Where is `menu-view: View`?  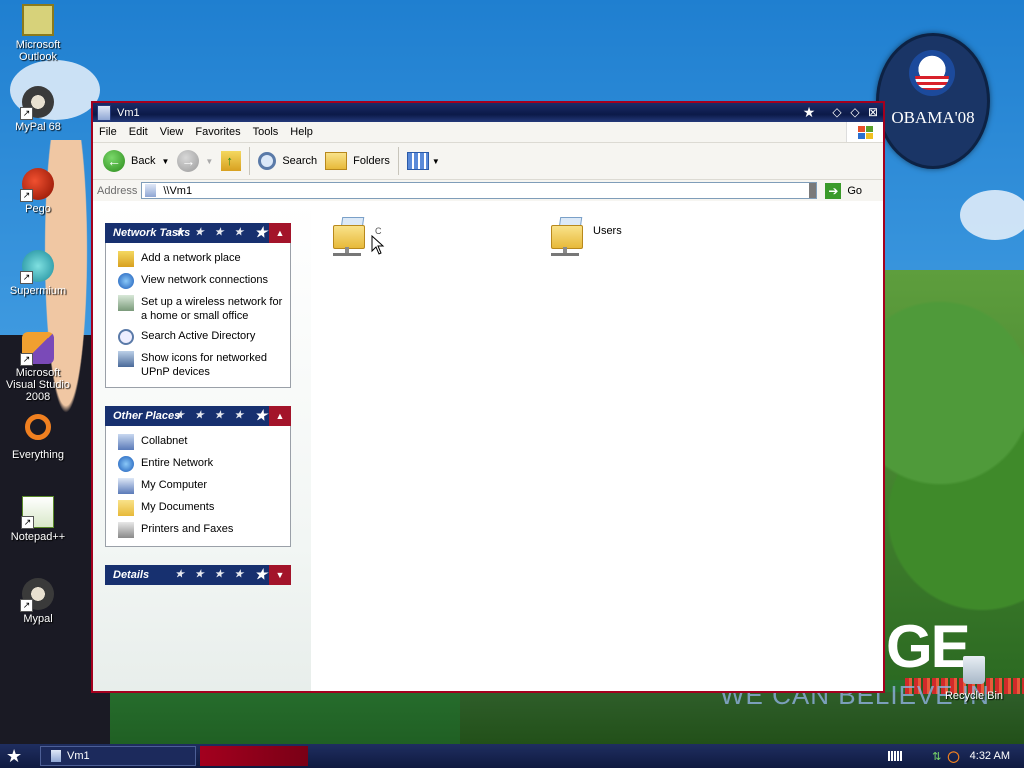
menu-view: View is located at coordinates (172, 132).